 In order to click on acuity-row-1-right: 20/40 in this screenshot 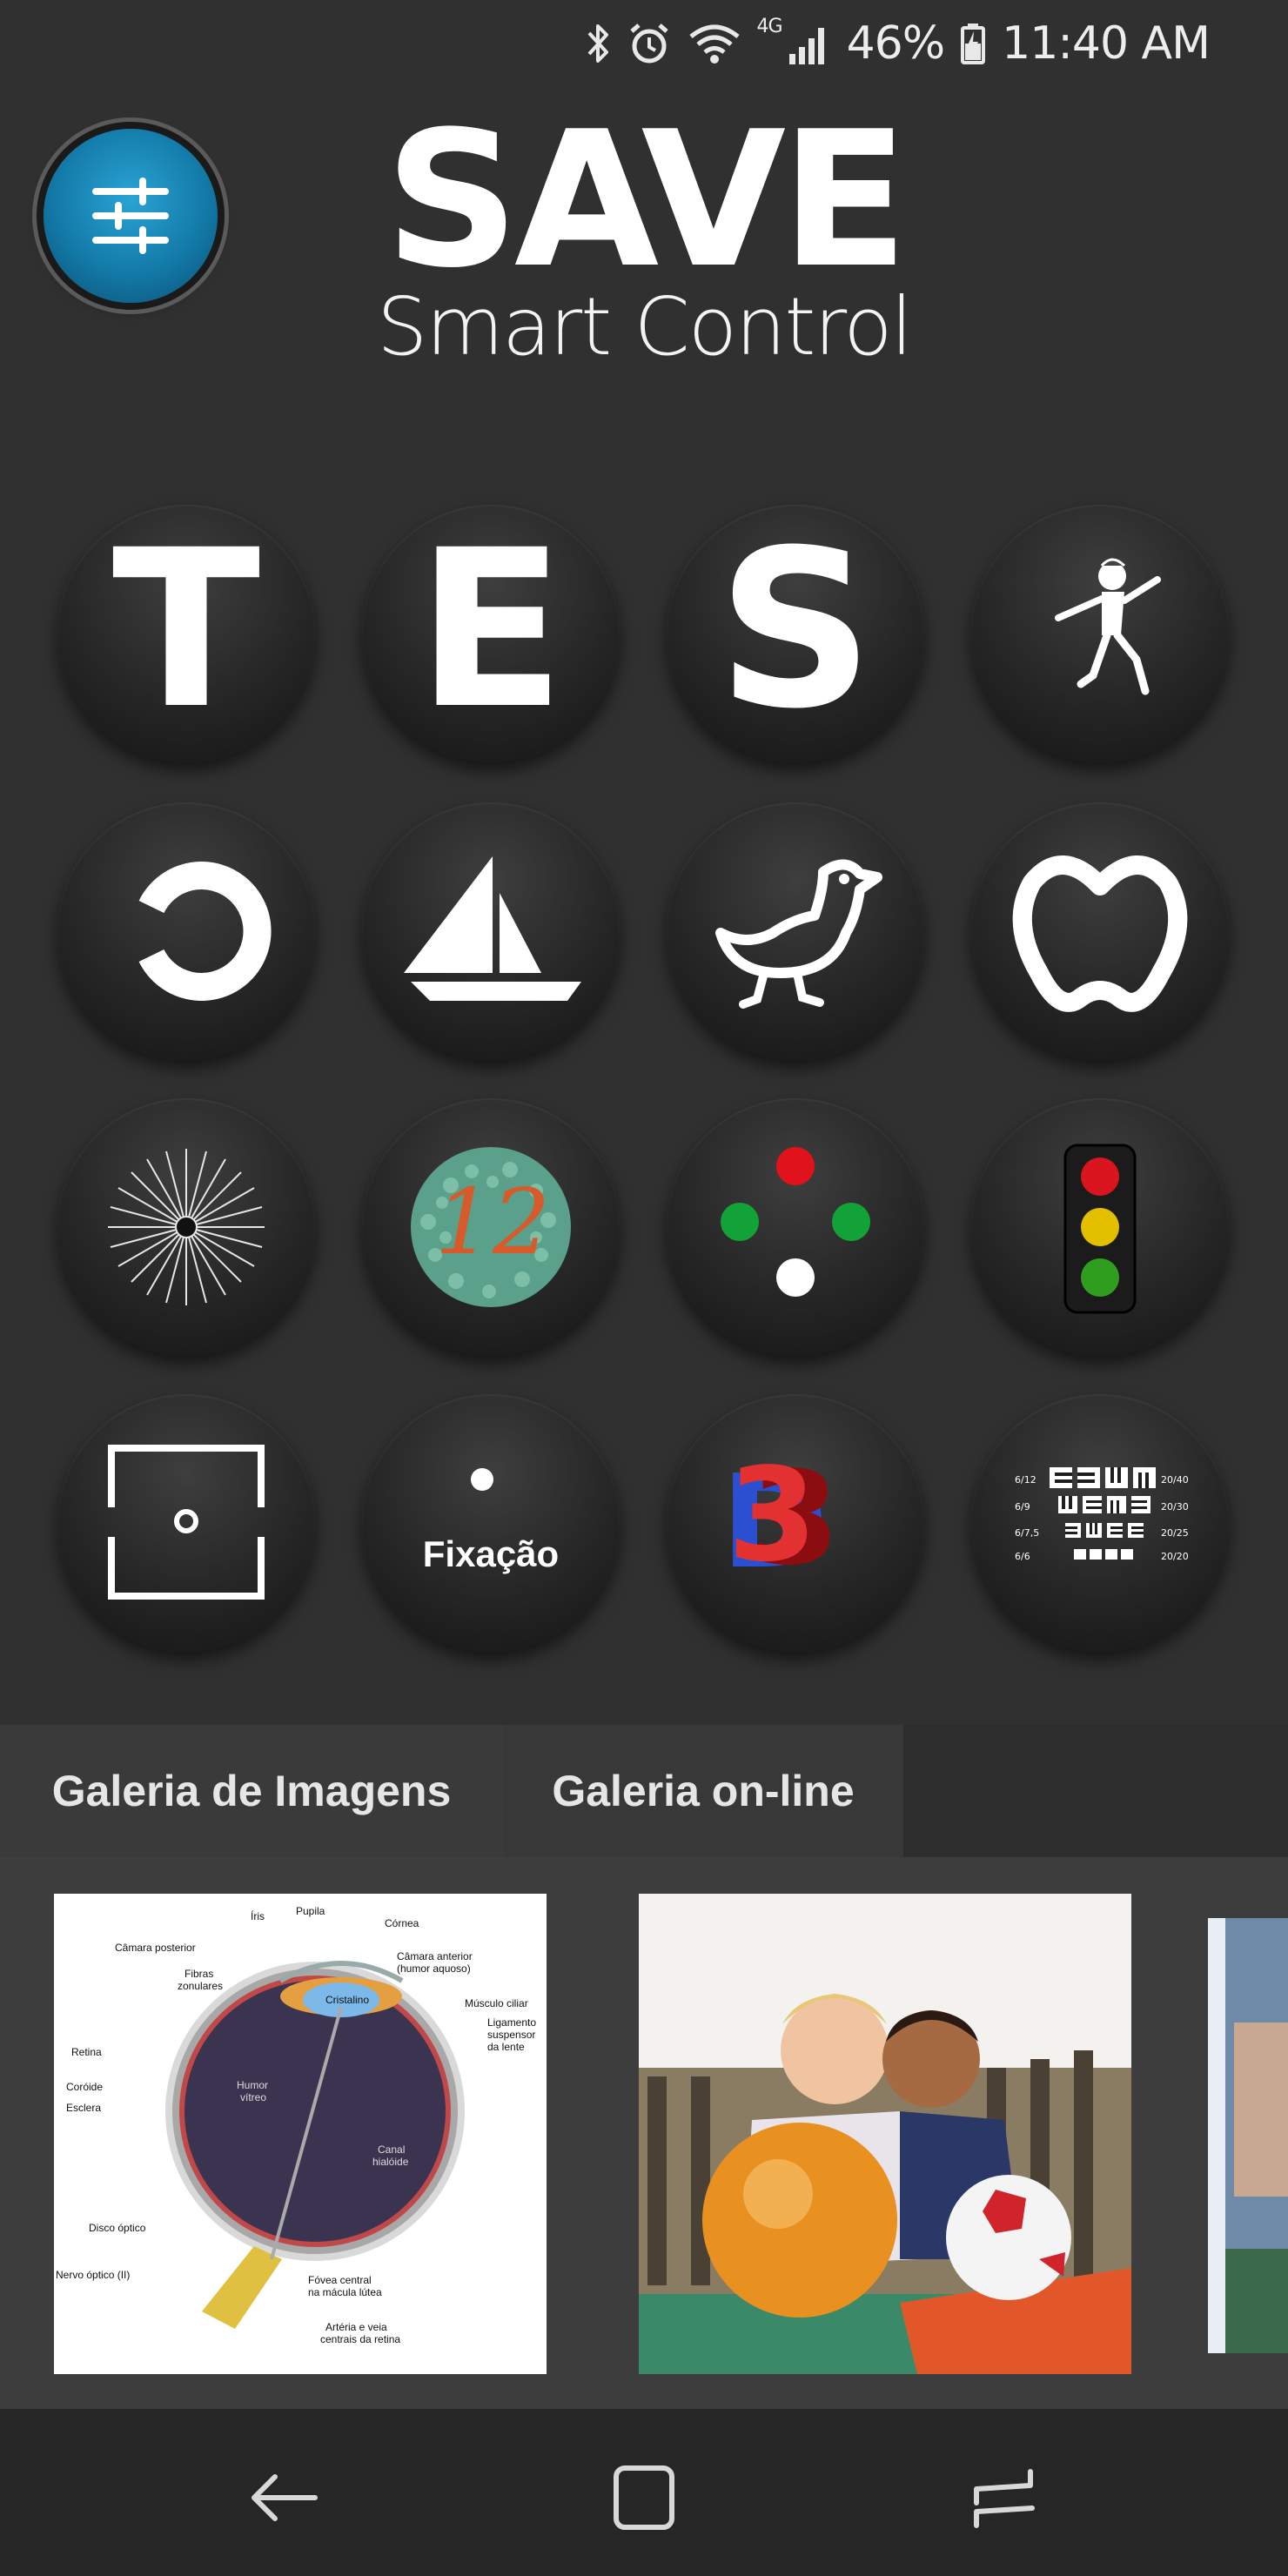, I will do `click(1175, 1480)`.